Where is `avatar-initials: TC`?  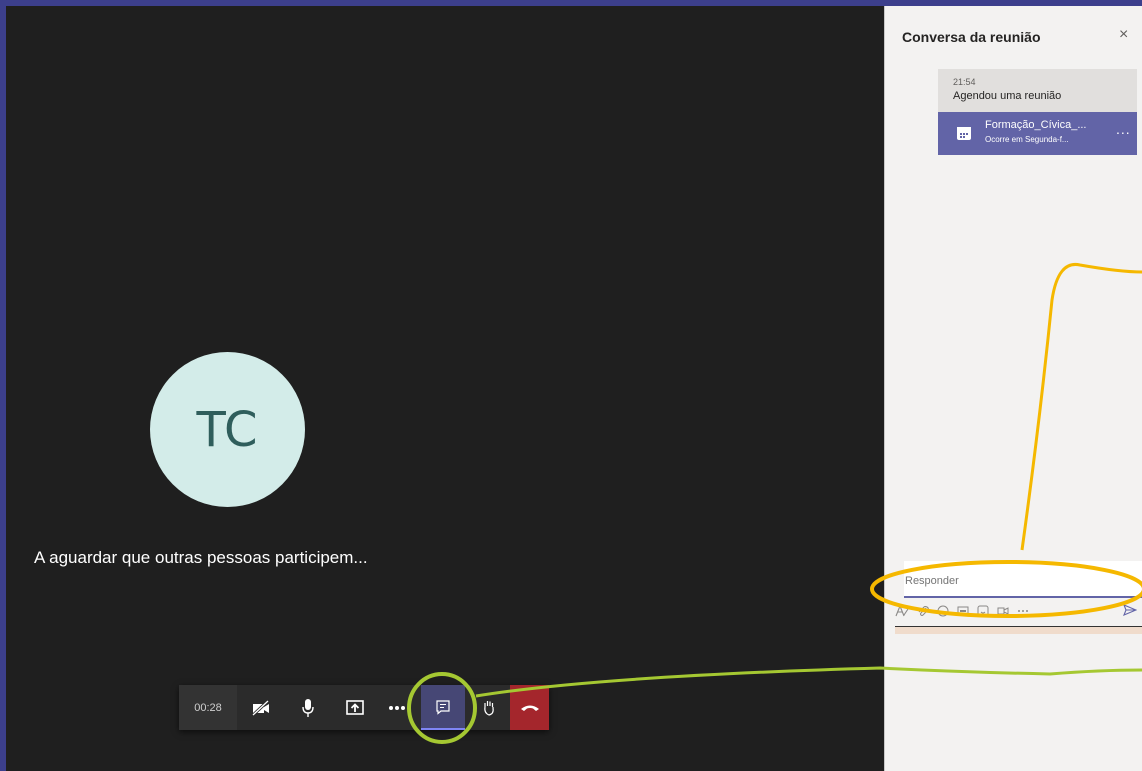
avatar-initials: TC is located at coordinates (227, 429).